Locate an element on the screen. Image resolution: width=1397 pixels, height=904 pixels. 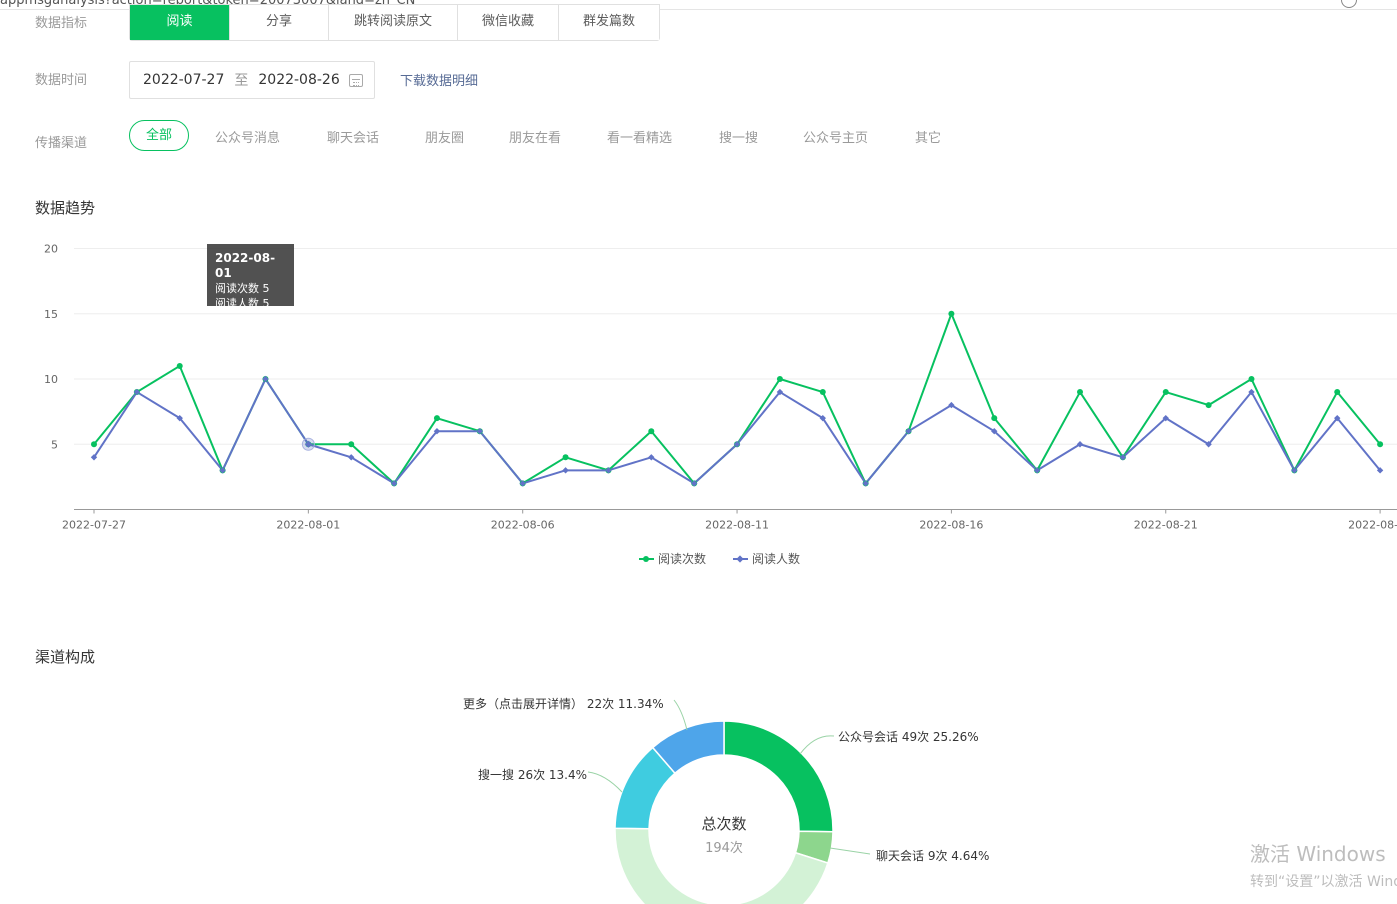
watermark-line2: 转到“设置”以激活 Windows。 is located at coordinates (1323, 882).